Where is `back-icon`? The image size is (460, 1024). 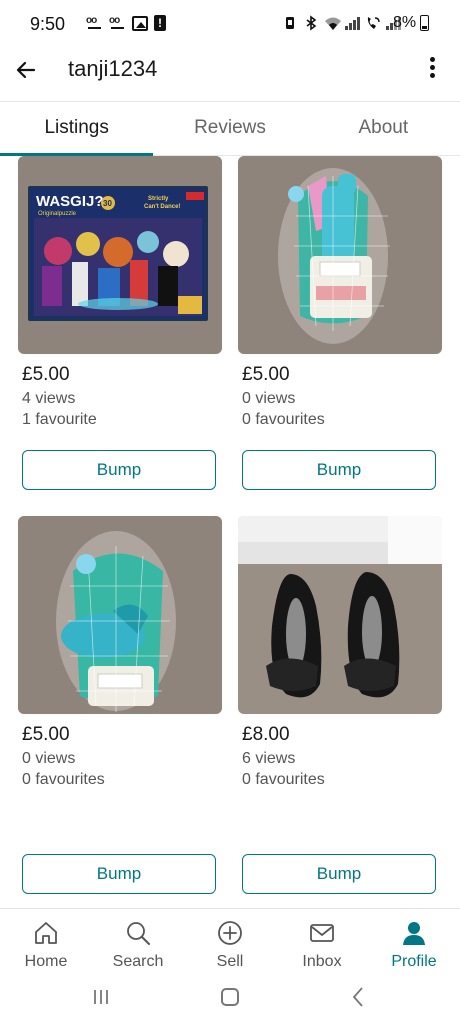 back-icon is located at coordinates (358, 997).